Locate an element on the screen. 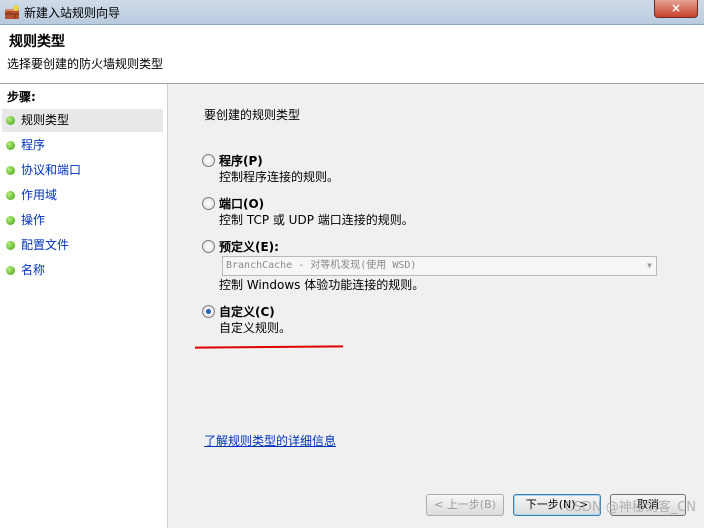  program-radio is located at coordinates (208, 160).